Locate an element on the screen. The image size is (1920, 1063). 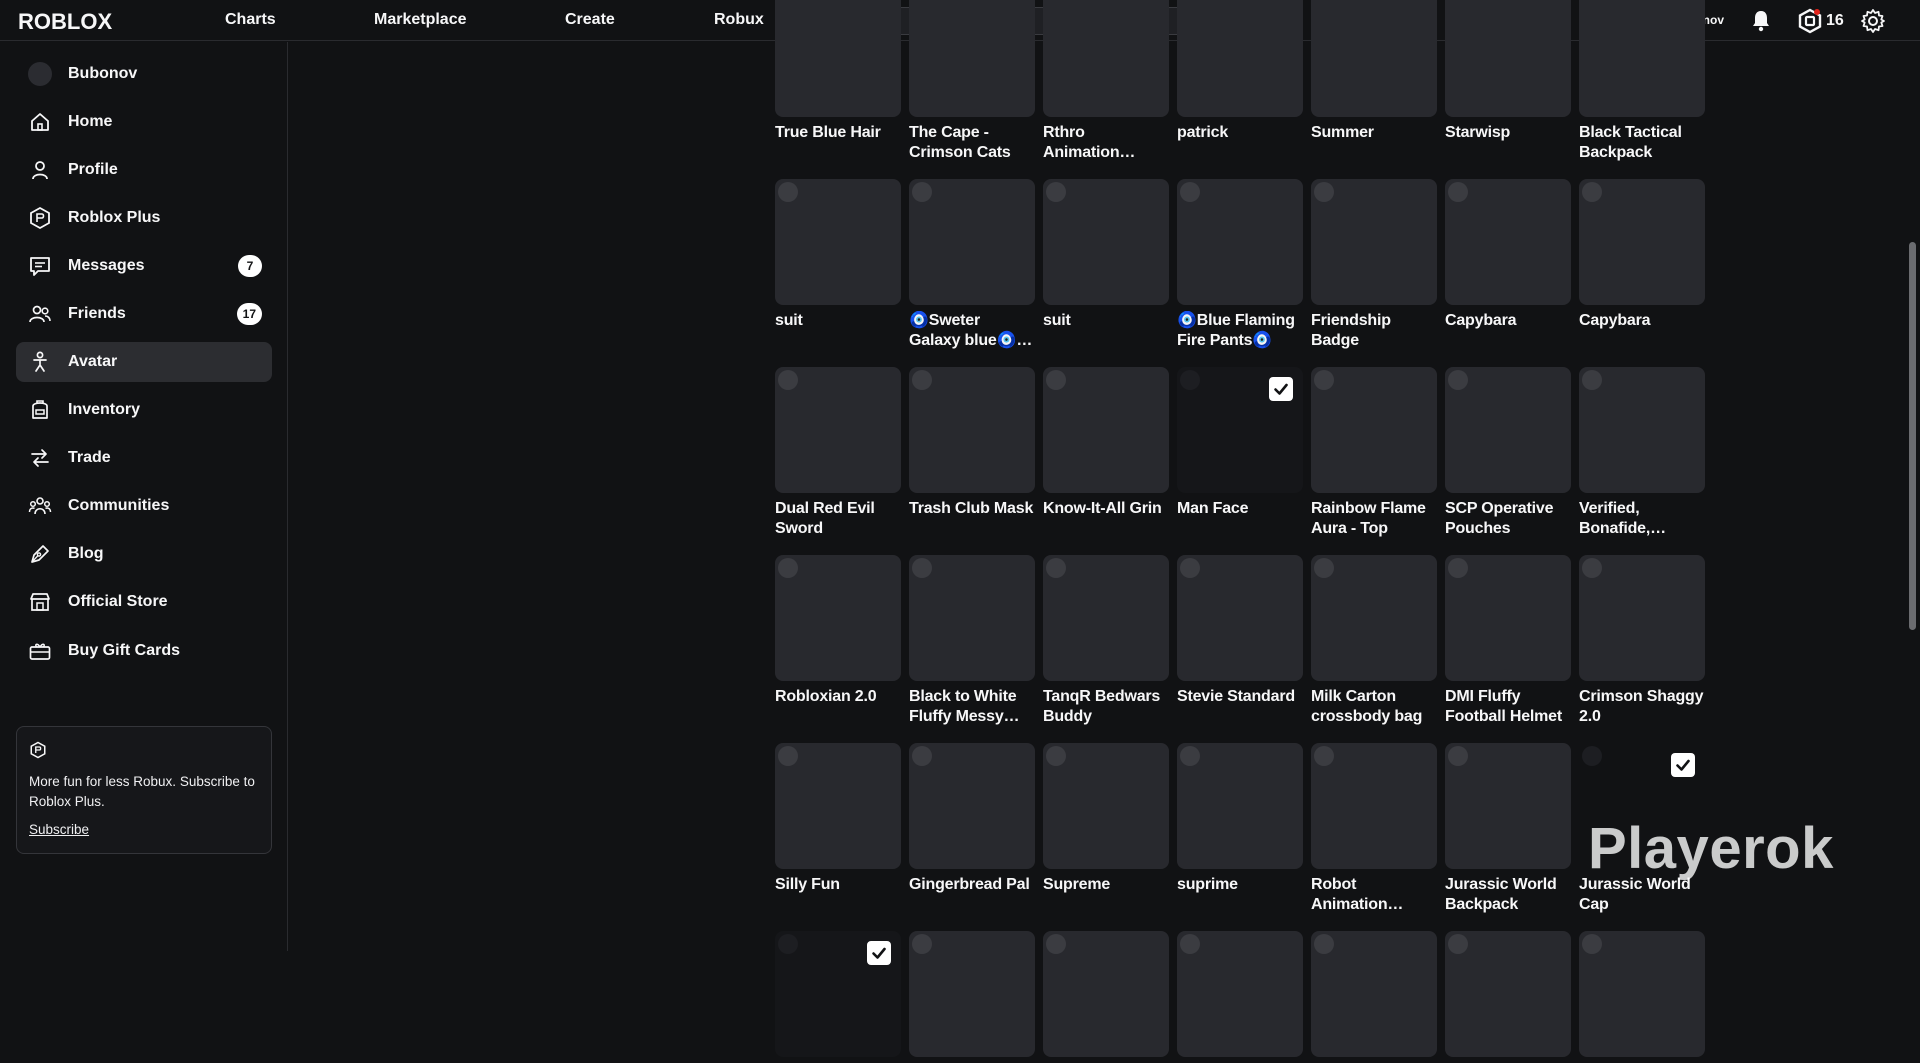
sidebar-item-avatar: Avatar is located at coordinates (144, 362).